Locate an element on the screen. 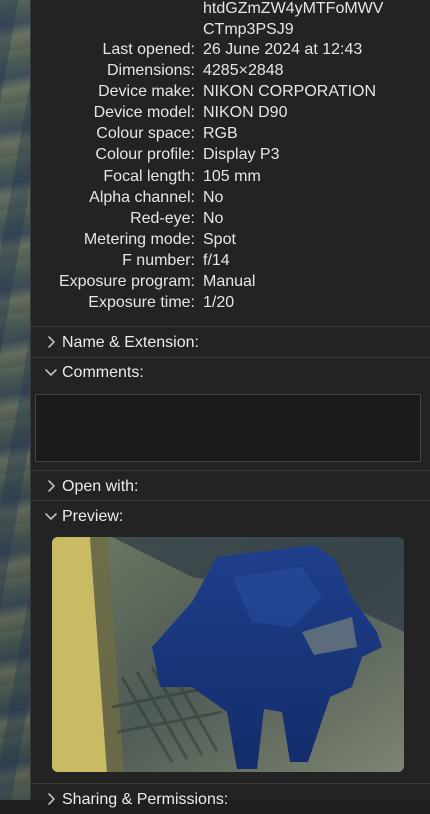  meta-row-metering-mode: Metering mode: Spot is located at coordinates (200, 239).